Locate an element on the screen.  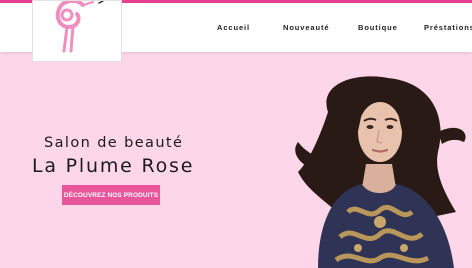
hero-subtitle: Salon de beauté is located at coordinates (114, 143).